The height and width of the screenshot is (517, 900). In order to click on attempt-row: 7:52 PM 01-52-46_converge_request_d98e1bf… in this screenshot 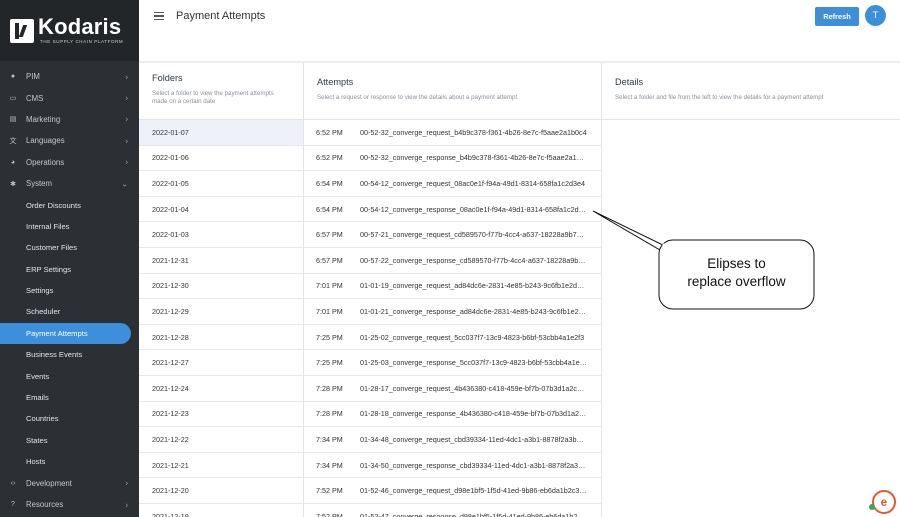, I will do `click(452, 491)`.